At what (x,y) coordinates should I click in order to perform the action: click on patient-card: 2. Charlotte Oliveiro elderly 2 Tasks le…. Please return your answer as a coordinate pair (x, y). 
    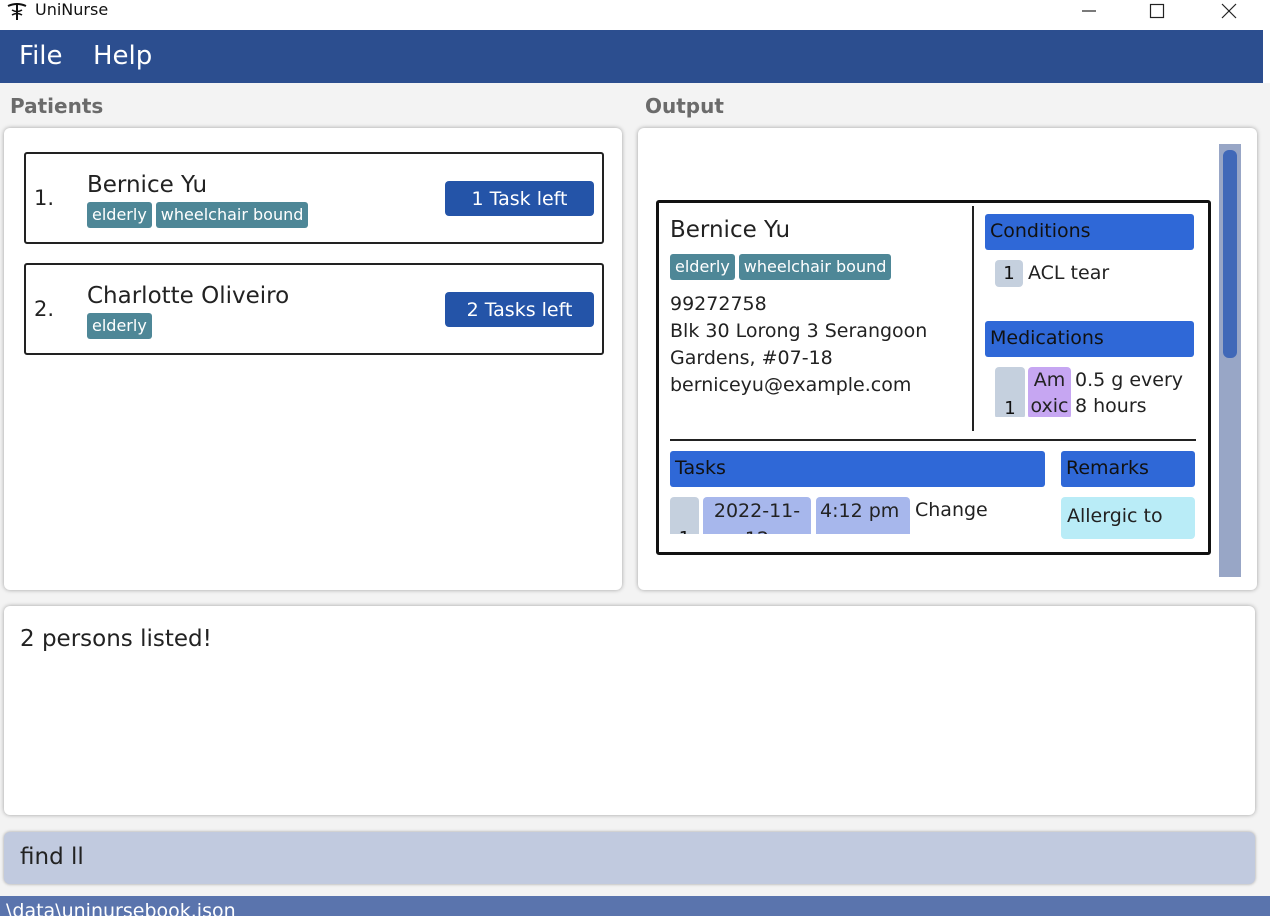
    Looking at the image, I should click on (314, 309).